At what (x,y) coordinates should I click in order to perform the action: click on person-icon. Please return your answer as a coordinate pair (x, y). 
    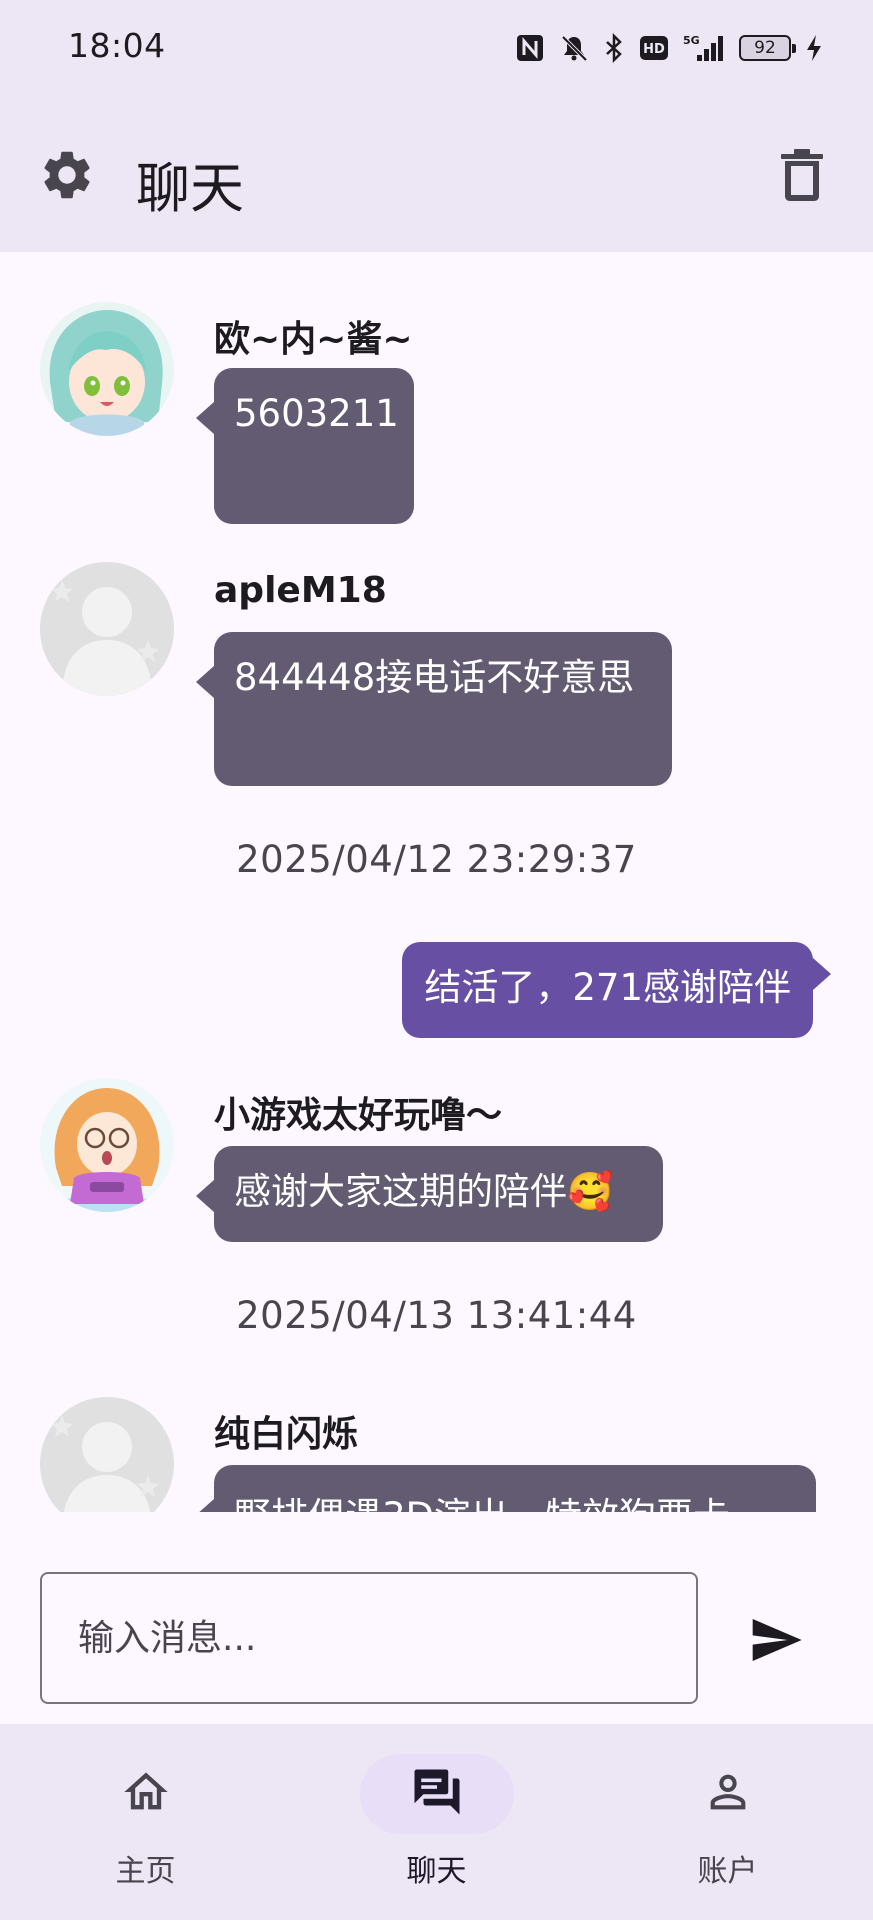
    Looking at the image, I should click on (728, 1794).